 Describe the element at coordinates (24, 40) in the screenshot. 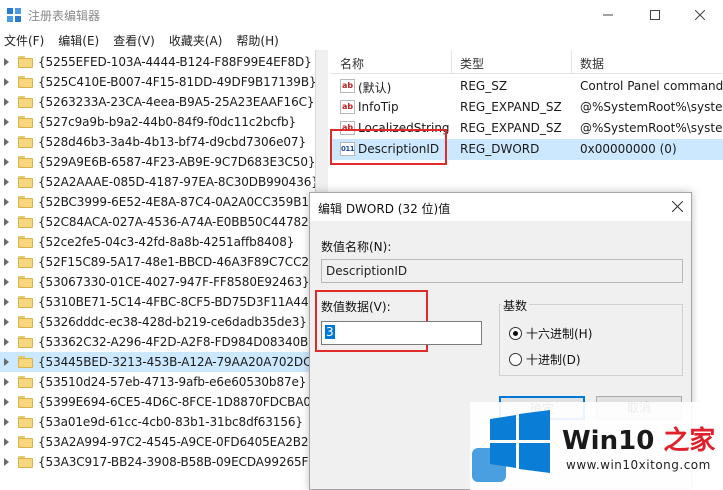

I see `menu-file: 文件(F)` at that location.